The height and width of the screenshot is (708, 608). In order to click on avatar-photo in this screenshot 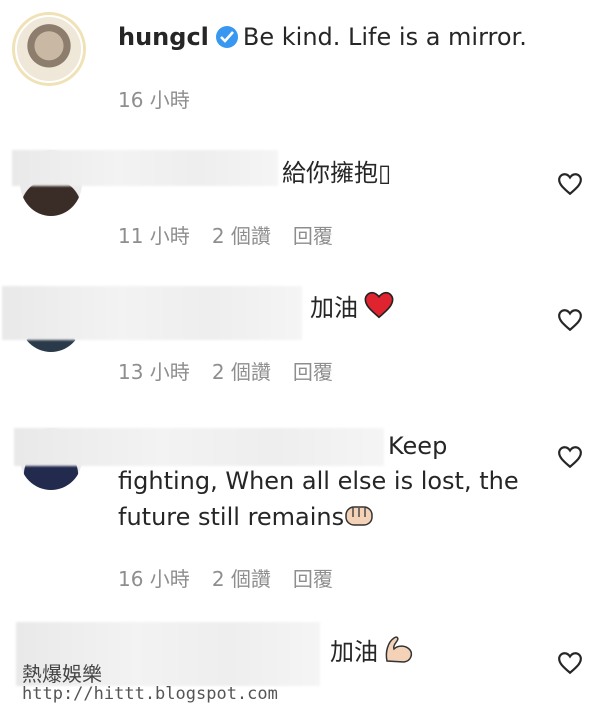, I will do `click(49, 49)`.